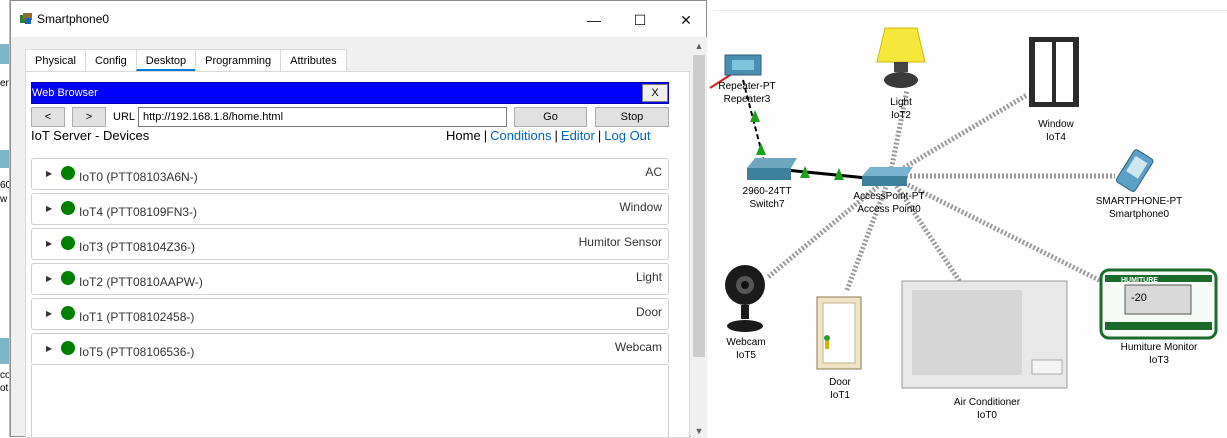 This screenshot has height=438, width=1227. I want to click on label-fragment: er, so click(4, 83).